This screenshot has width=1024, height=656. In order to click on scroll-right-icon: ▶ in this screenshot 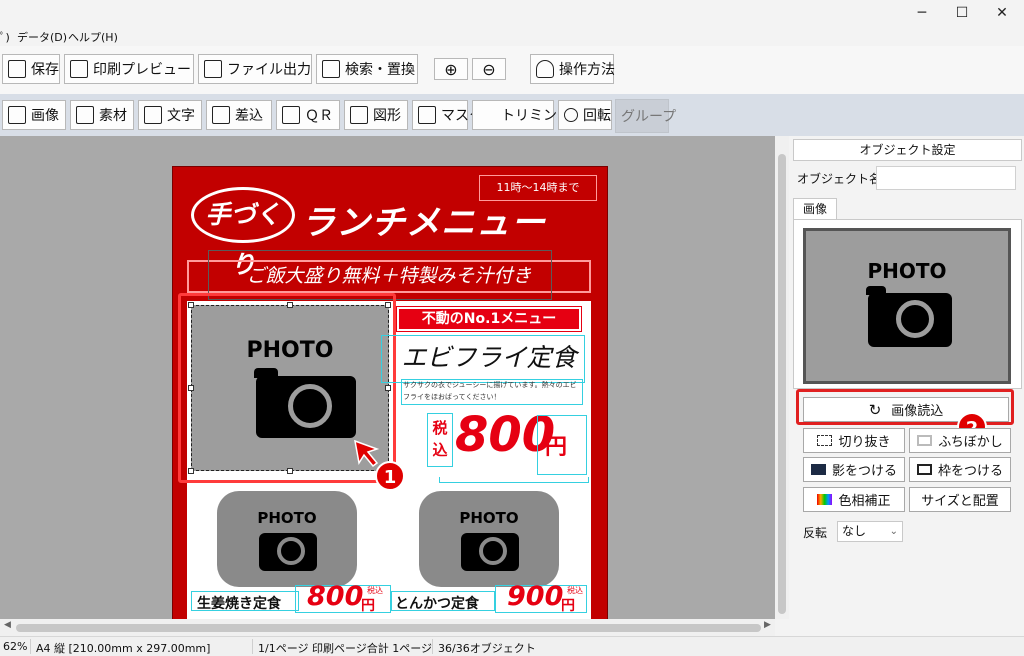, I will do `click(767, 625)`.